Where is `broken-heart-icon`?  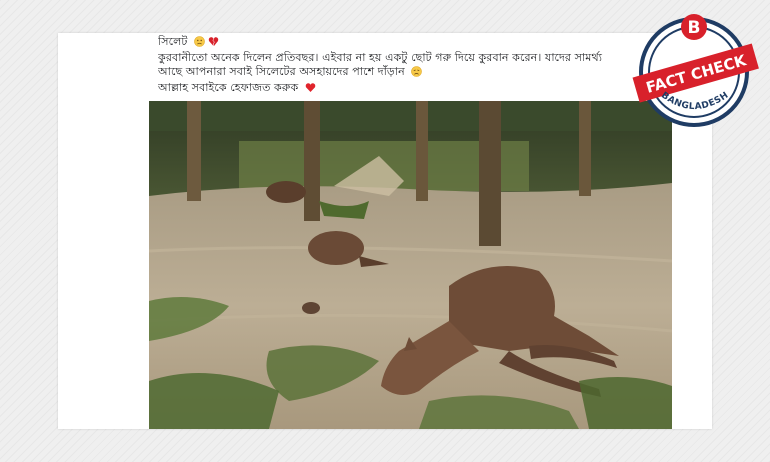 broken-heart-icon is located at coordinates (213, 43).